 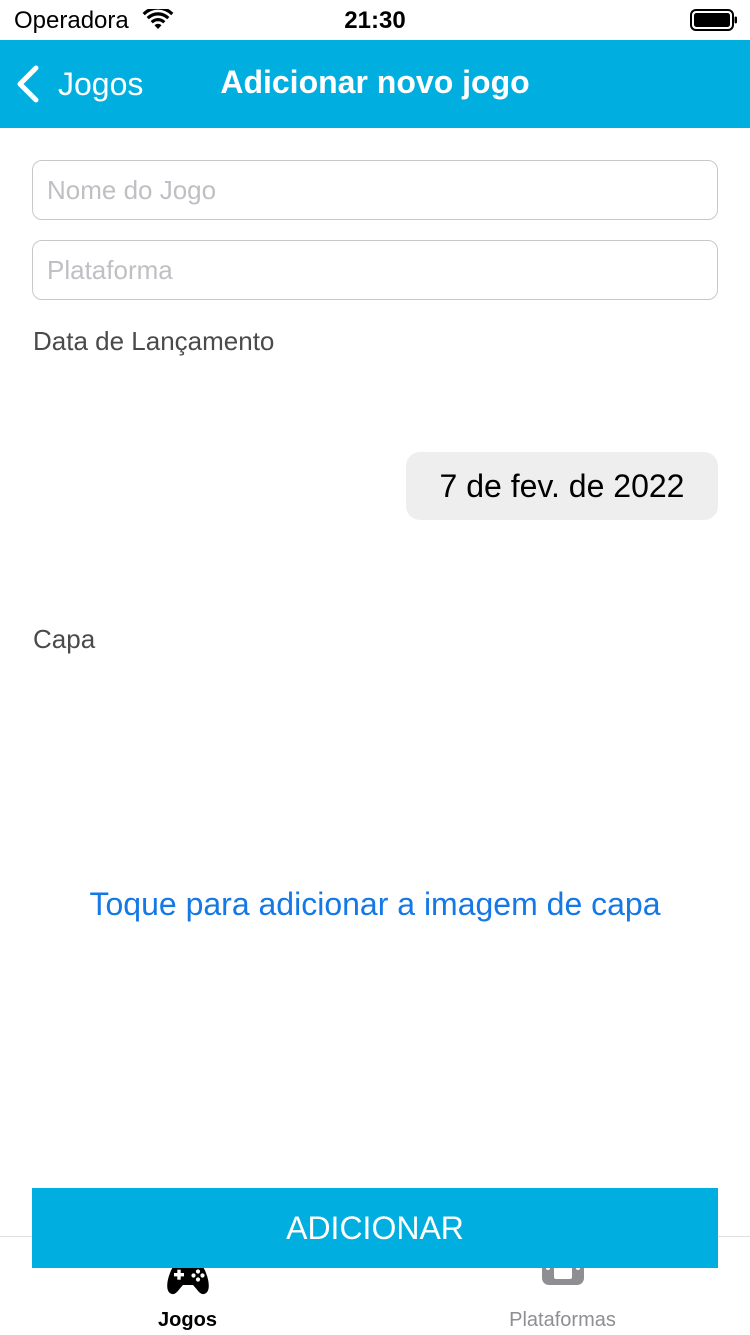 What do you see at coordinates (375, 1228) in the screenshot?
I see `add-game-button: ADICIONAR` at bounding box center [375, 1228].